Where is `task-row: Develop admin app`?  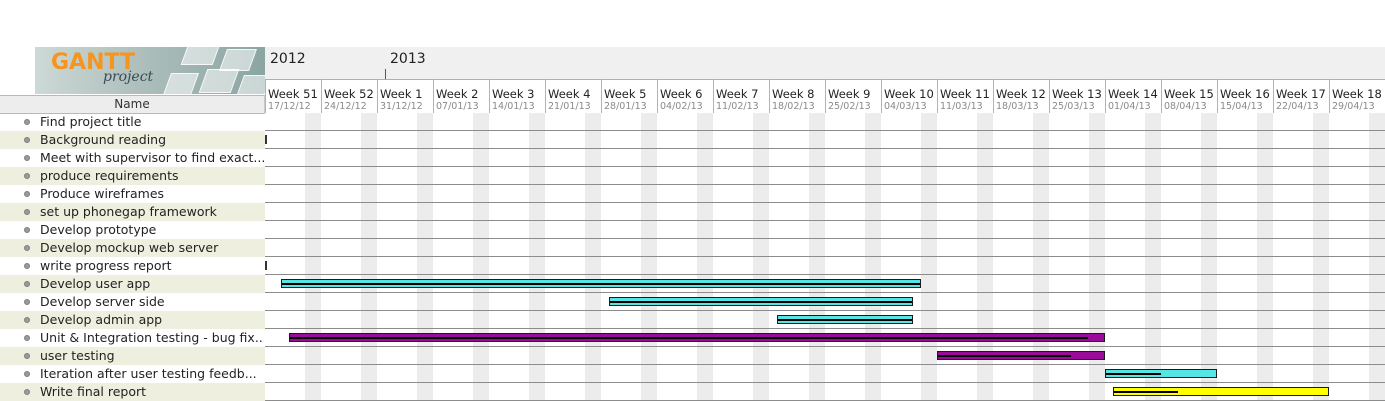 task-row: Develop admin app is located at coordinates (132, 320).